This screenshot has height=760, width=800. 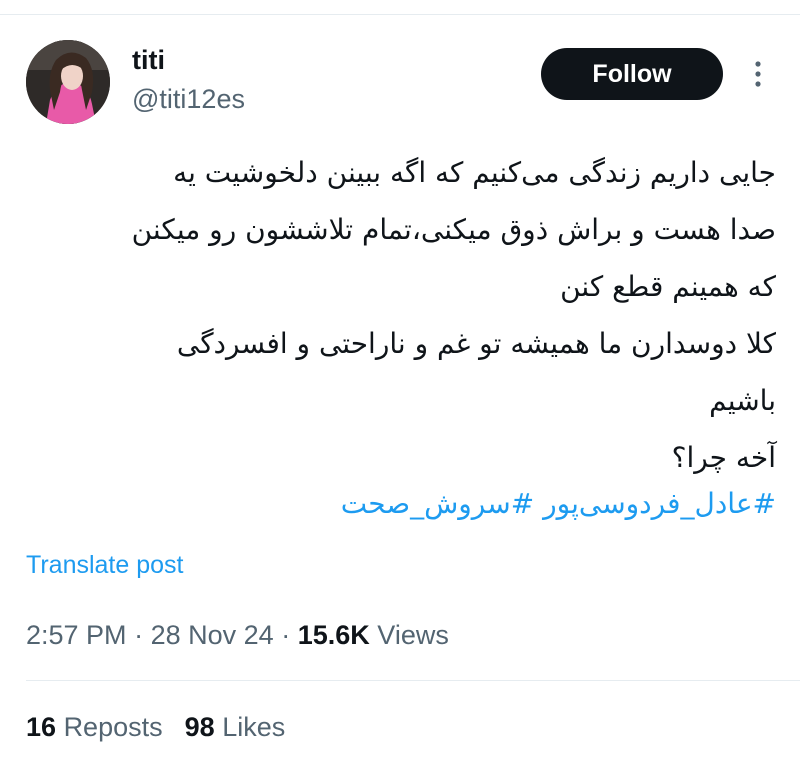 I want to click on avatar-image, so click(x=68, y=82).